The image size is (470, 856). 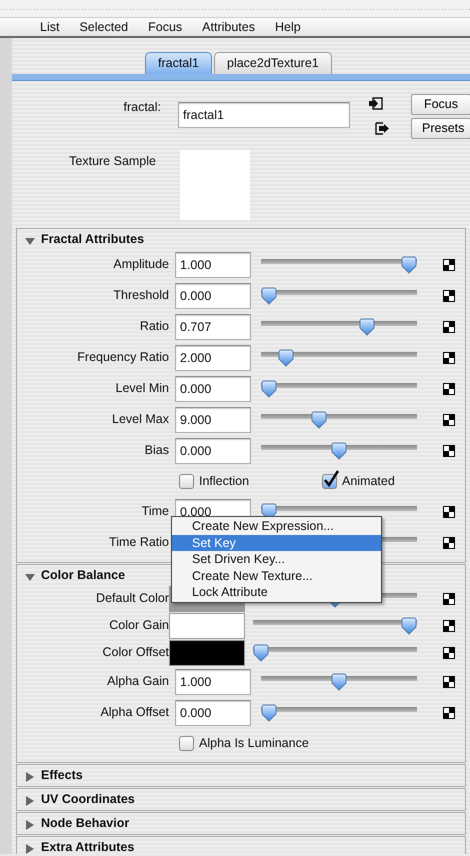 I want to click on texture-sample-label: Texture Sample, so click(x=112, y=161).